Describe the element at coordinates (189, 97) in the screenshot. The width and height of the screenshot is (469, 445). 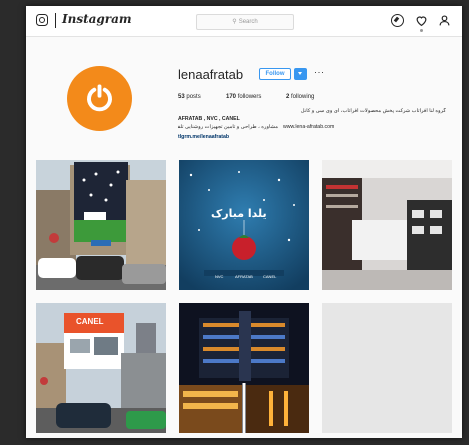
I see `stat-posts: 53 posts` at that location.